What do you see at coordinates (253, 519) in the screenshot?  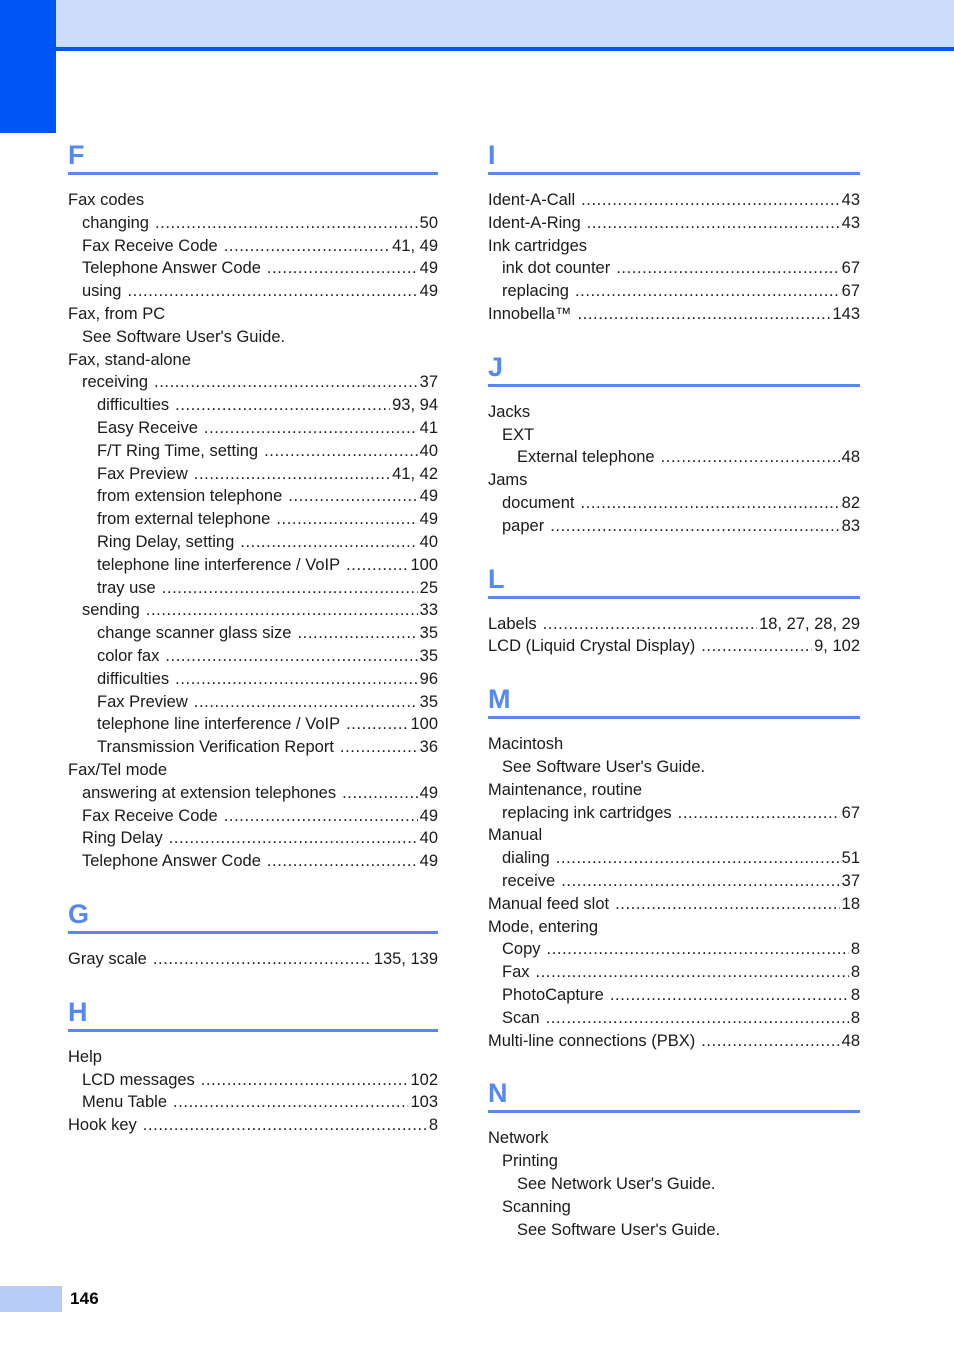 I see `index-entry: from external telephone 49` at bounding box center [253, 519].